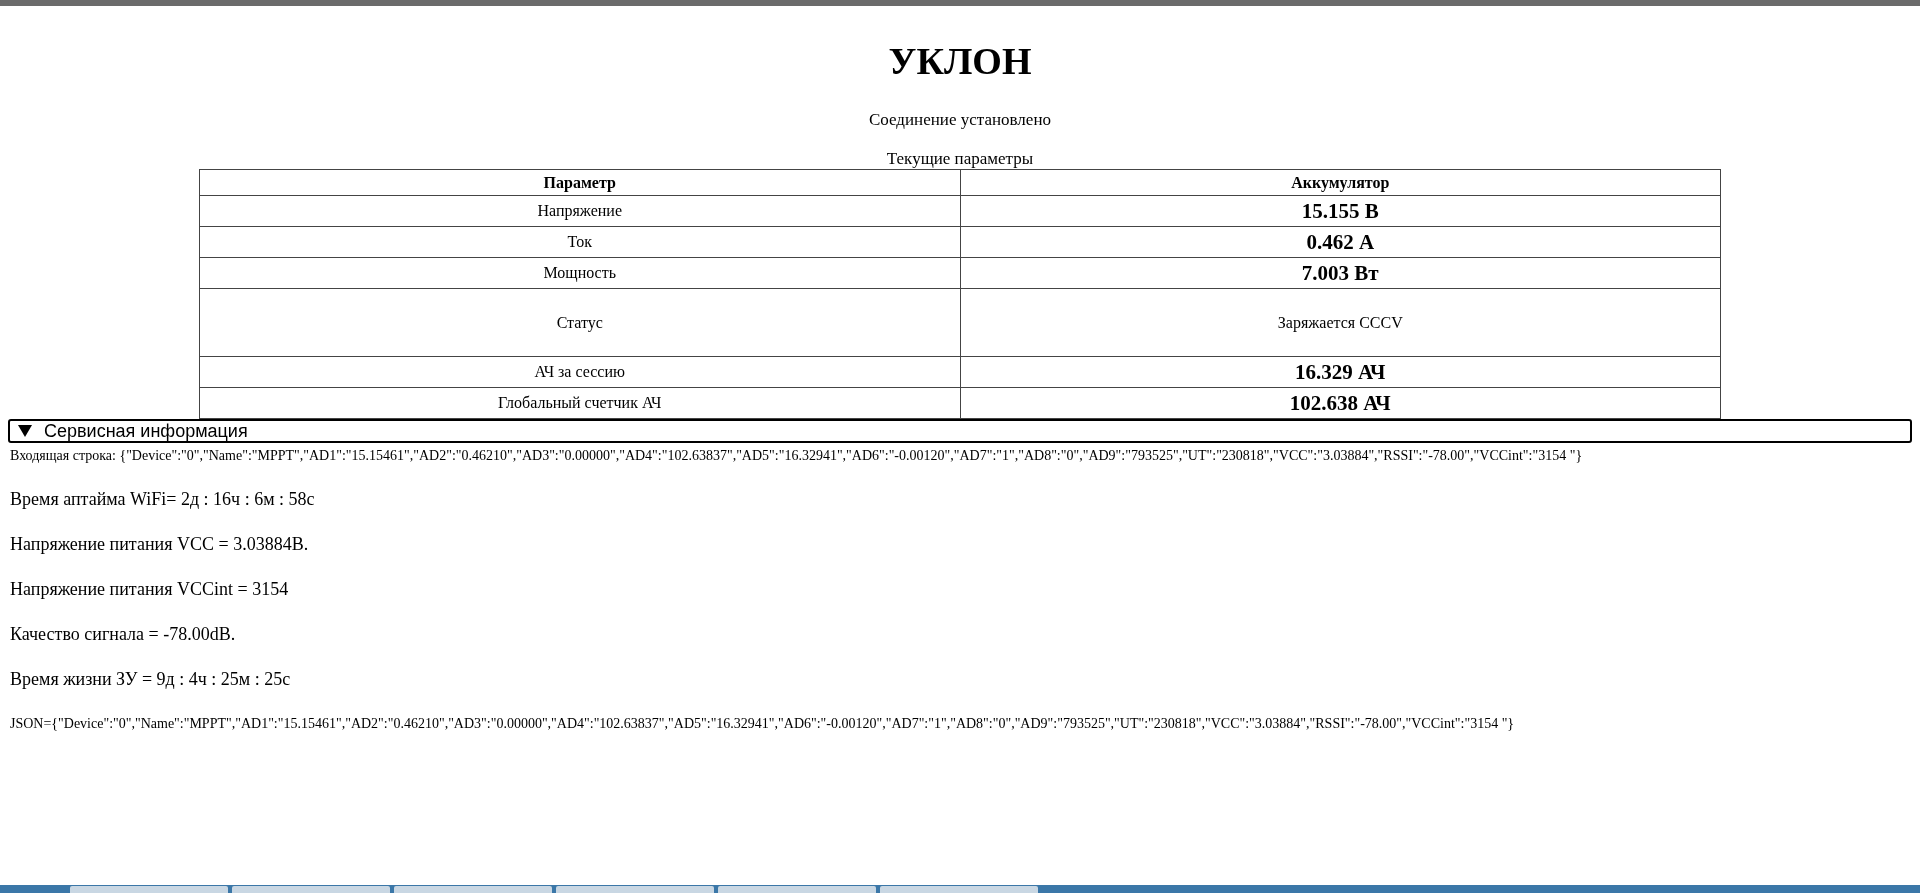 This screenshot has height=893, width=1920. What do you see at coordinates (160, 544) in the screenshot?
I see `info-line: Напряжение питания VCC = 3.03884В.` at bounding box center [160, 544].